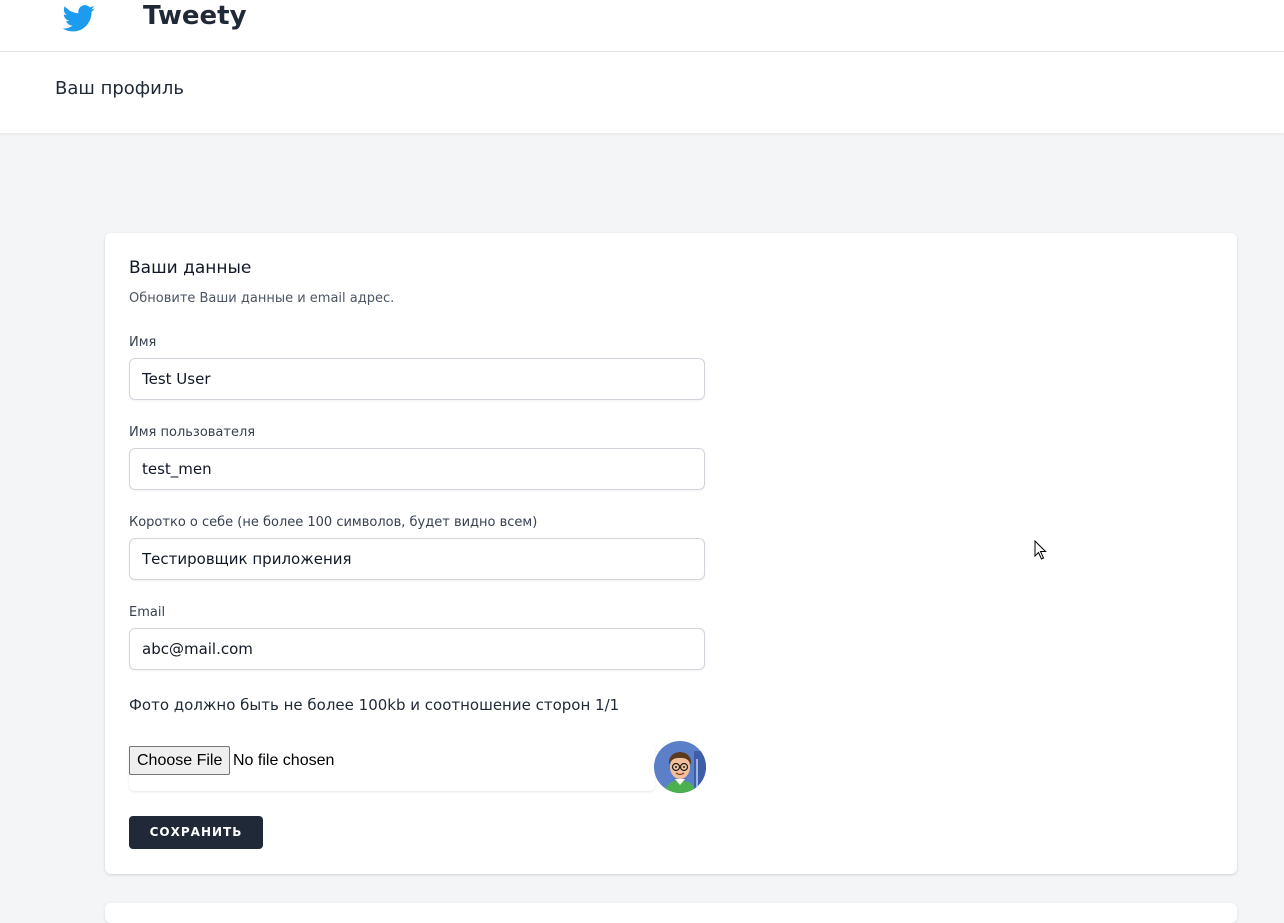 The height and width of the screenshot is (923, 1284). What do you see at coordinates (143, 342) in the screenshot?
I see `name-label: Имя` at bounding box center [143, 342].